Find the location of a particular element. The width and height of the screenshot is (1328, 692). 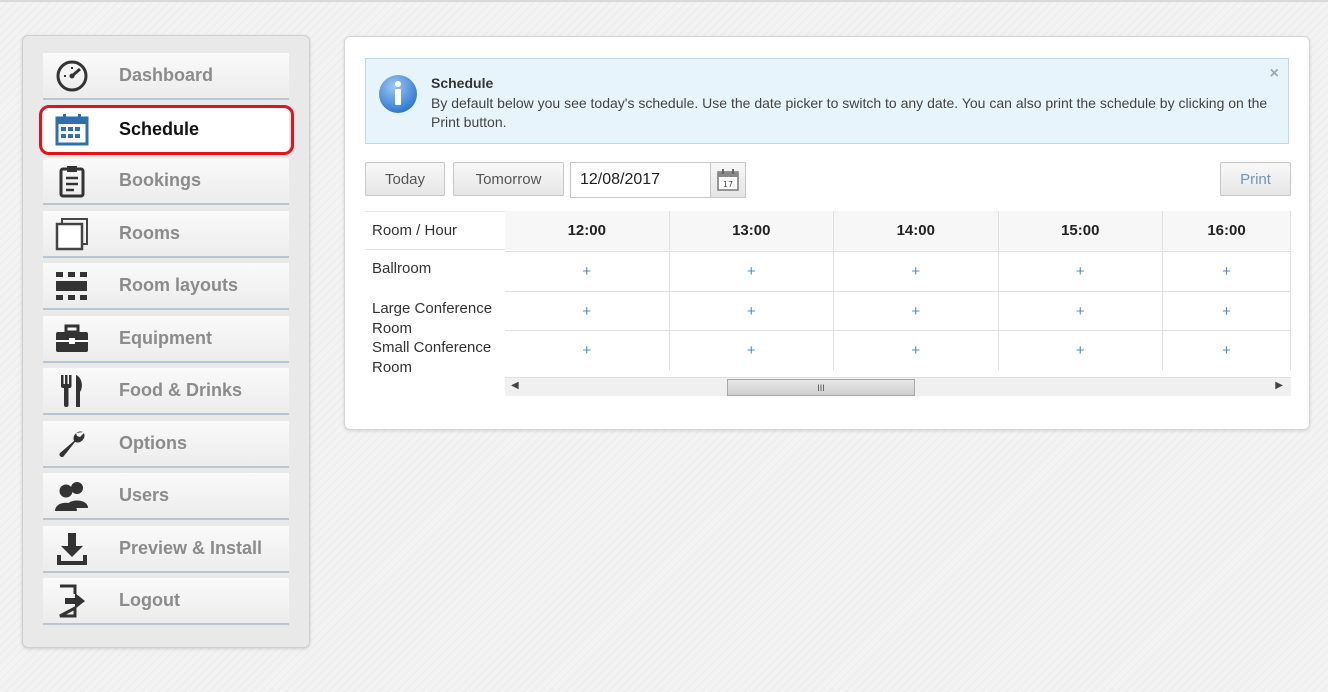

sidebar-item-label: Logout is located at coordinates (149, 600).